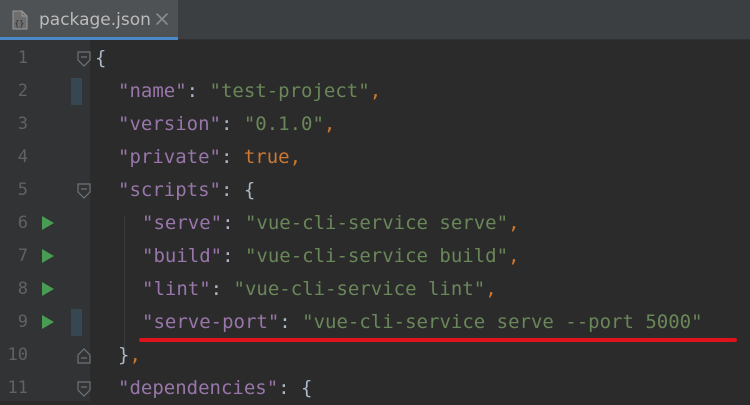 This screenshot has width=750, height=405. What do you see at coordinates (250, 91) in the screenshot?
I see `code-text: "name": "test-project",` at bounding box center [250, 91].